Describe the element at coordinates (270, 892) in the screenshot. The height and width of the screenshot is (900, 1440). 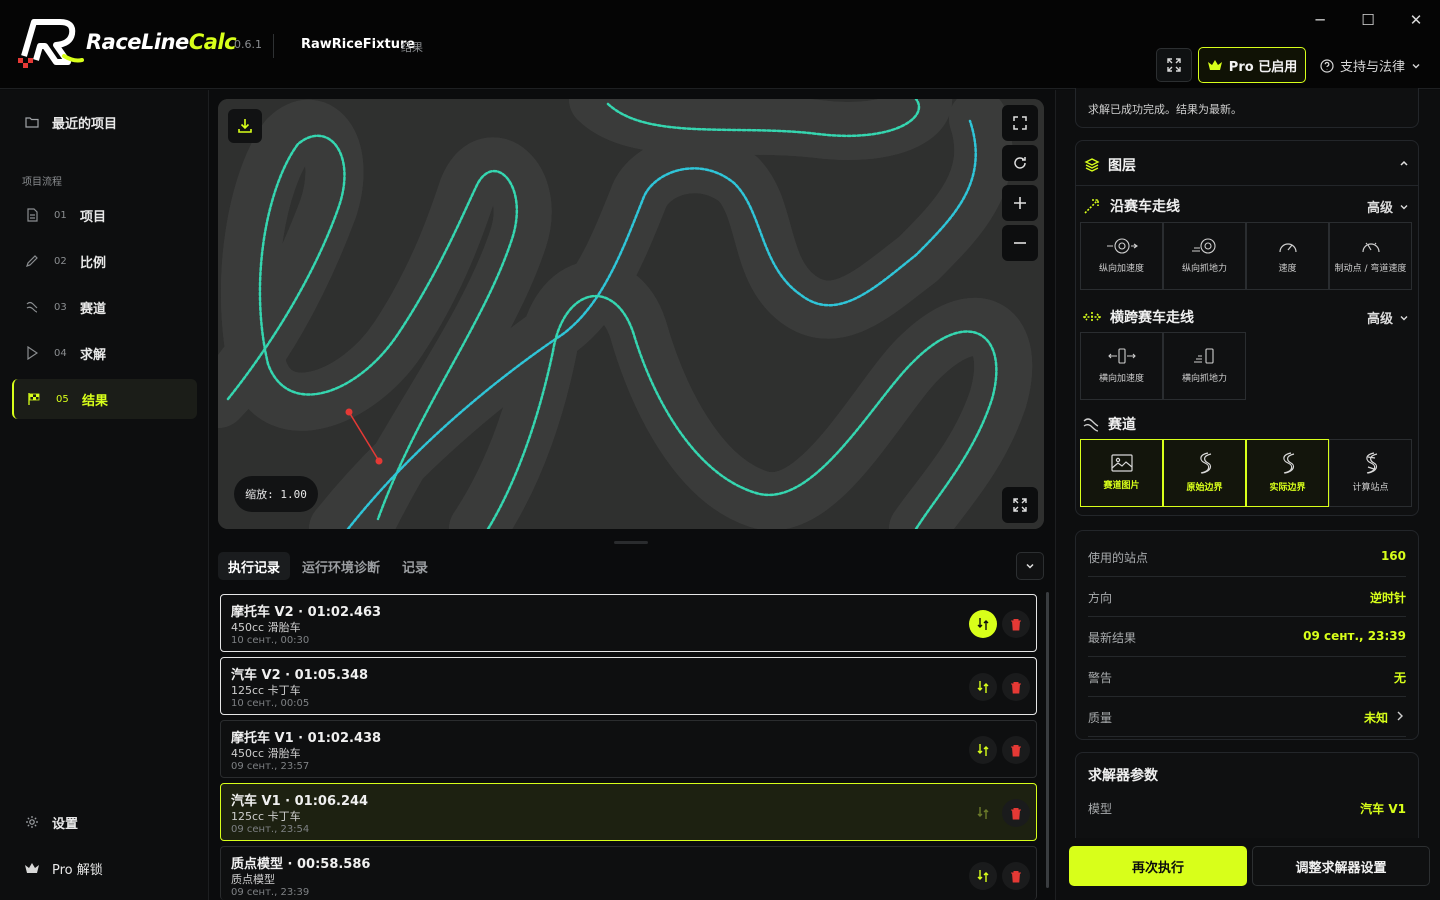
I see `run-timestamp: 09 сент., 23:39` at that location.